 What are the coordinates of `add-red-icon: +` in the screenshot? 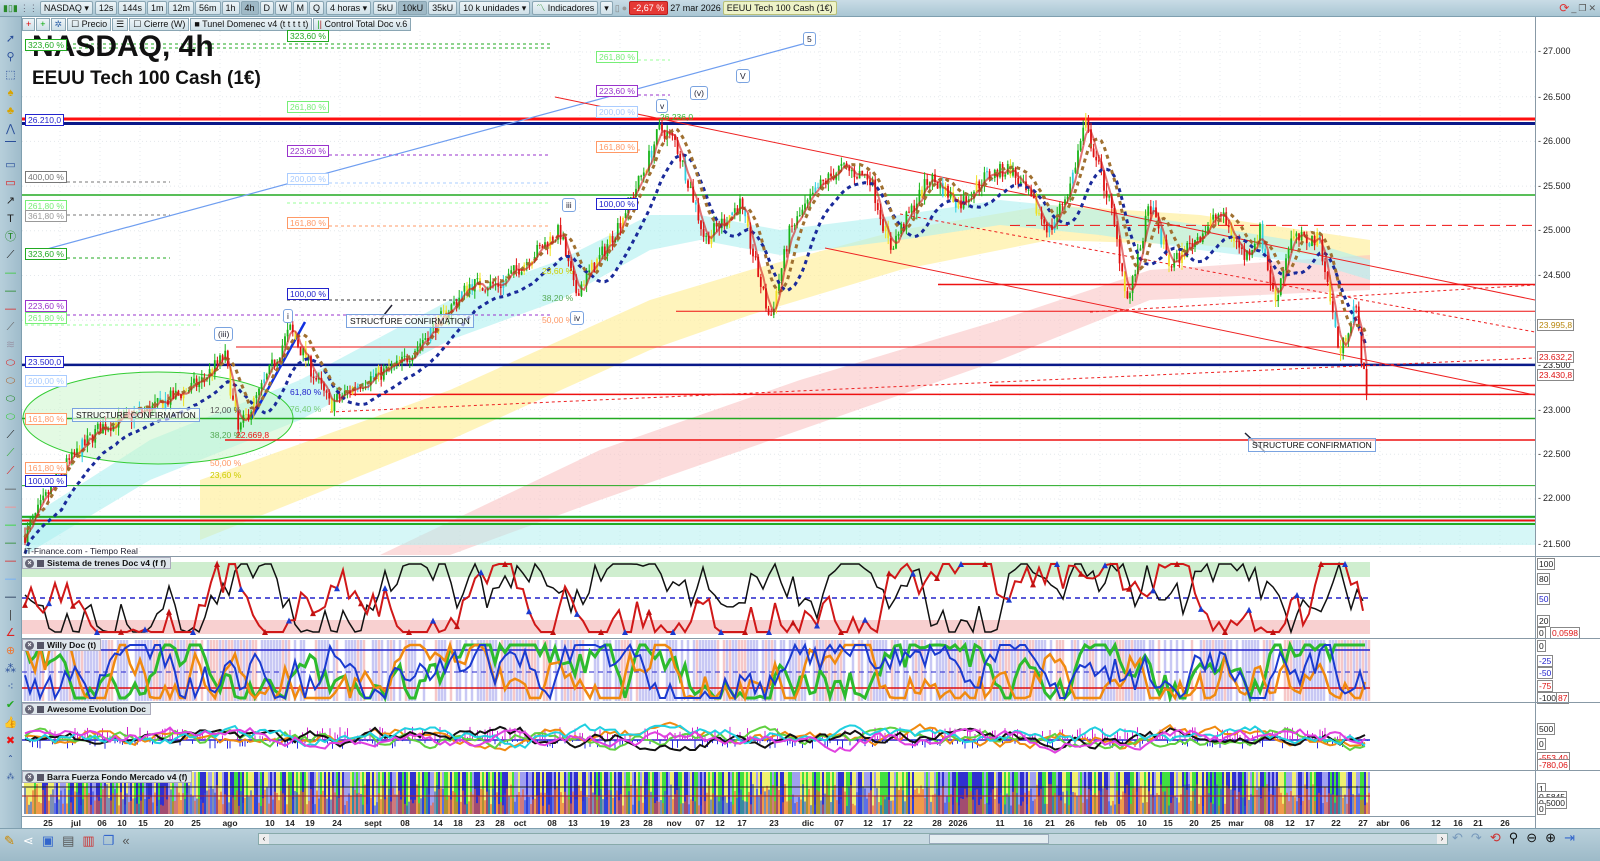 It's located at (29, 24).